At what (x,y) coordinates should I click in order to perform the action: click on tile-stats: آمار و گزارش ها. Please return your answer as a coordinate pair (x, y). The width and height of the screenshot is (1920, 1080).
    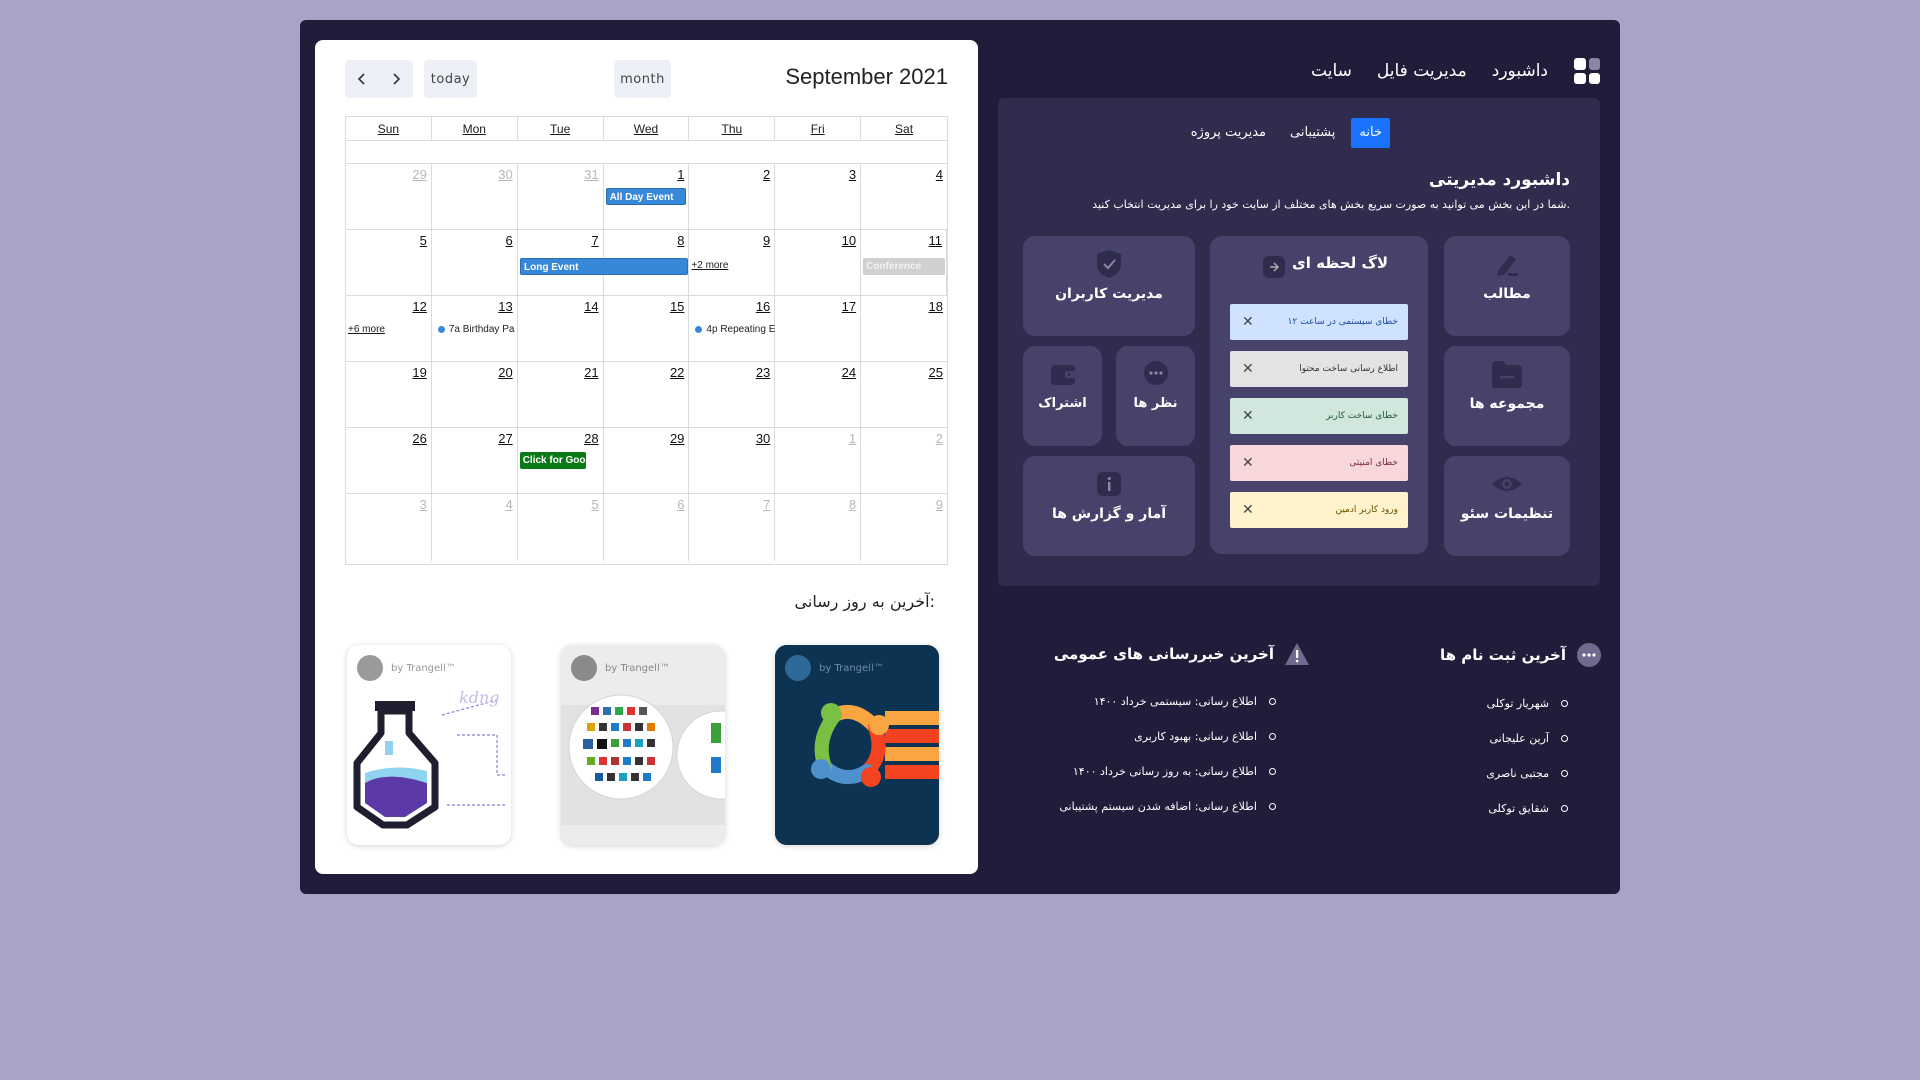
    Looking at the image, I should click on (1109, 506).